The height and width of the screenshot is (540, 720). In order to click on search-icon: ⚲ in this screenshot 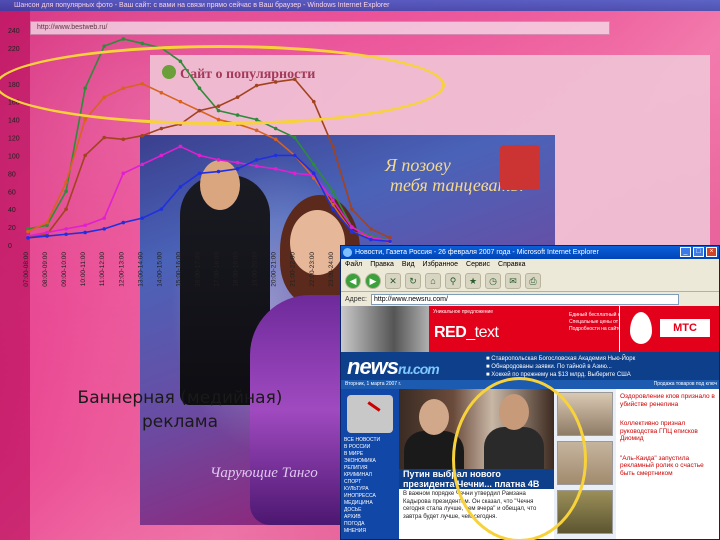, I will do `click(453, 280)`.